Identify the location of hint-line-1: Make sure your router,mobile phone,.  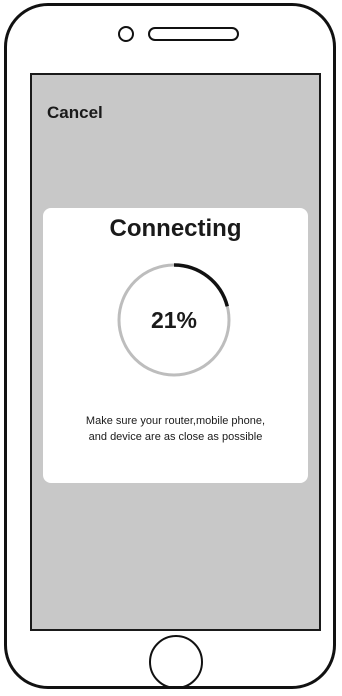
(175, 421).